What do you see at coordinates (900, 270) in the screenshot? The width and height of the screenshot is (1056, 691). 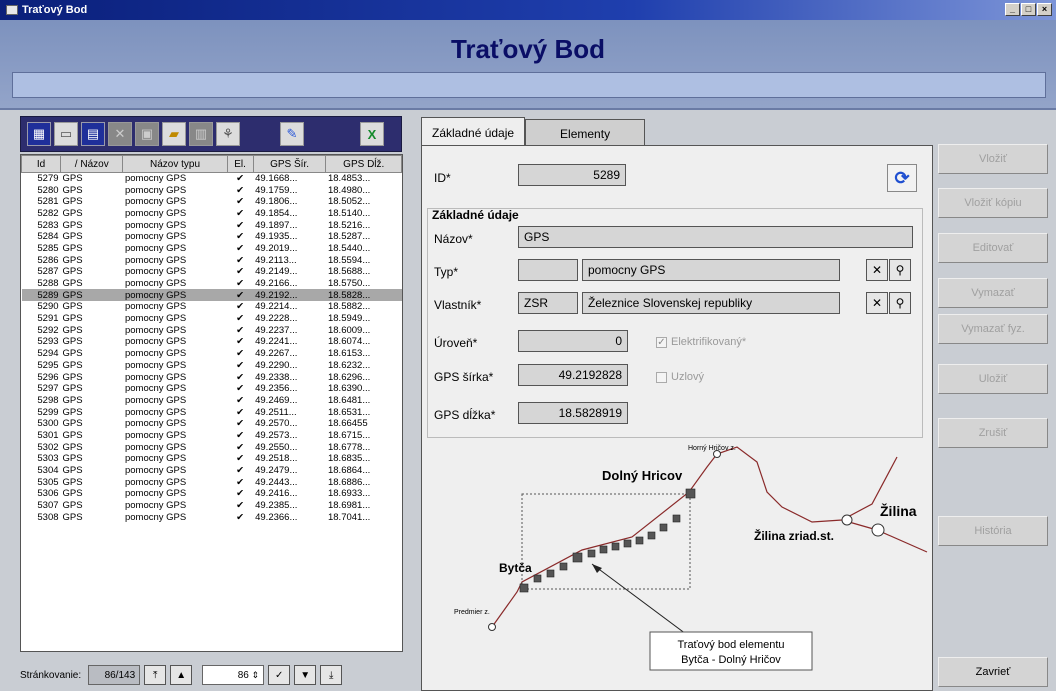 I see `search-typ-icon: ⚲` at bounding box center [900, 270].